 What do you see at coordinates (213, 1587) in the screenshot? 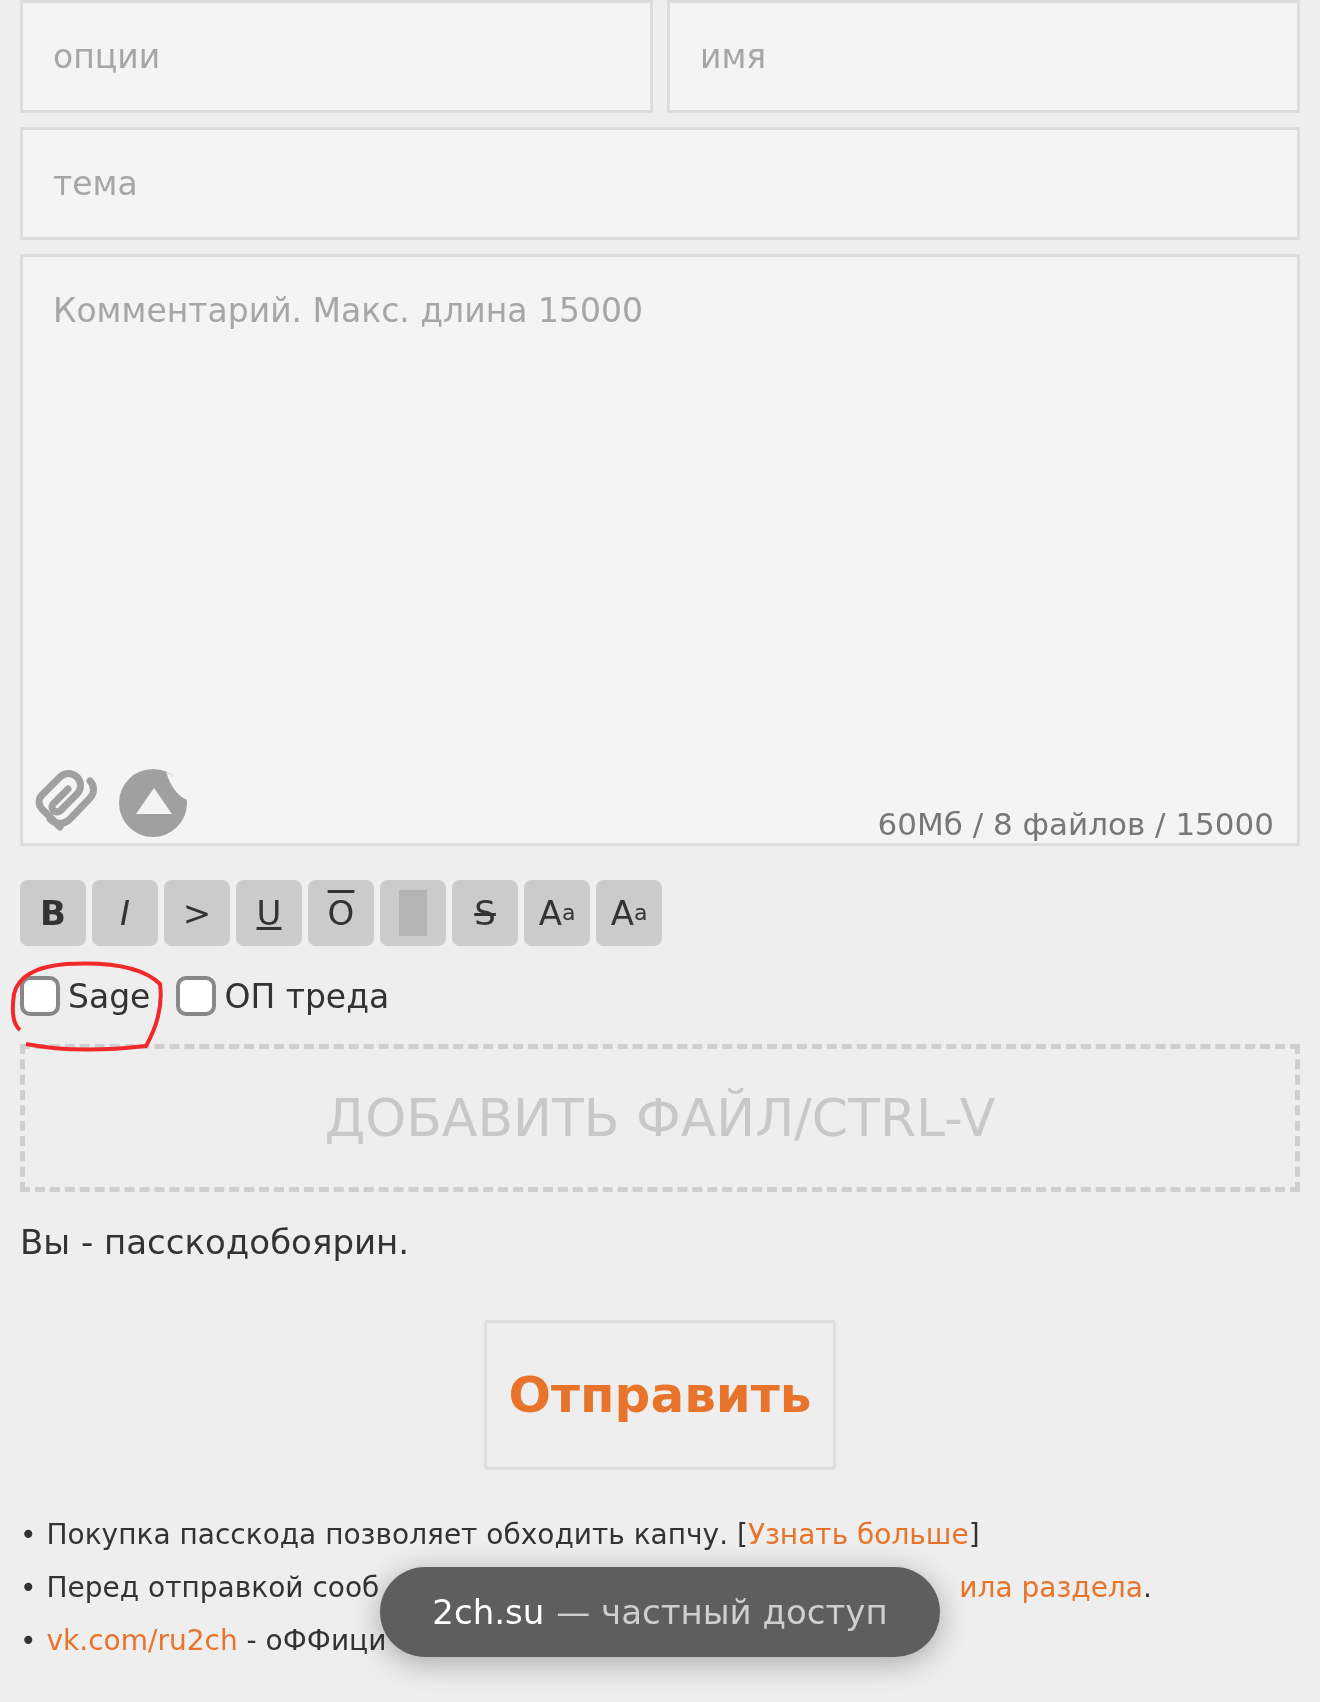
I see `note-text: Перед отправкой сооб` at bounding box center [213, 1587].